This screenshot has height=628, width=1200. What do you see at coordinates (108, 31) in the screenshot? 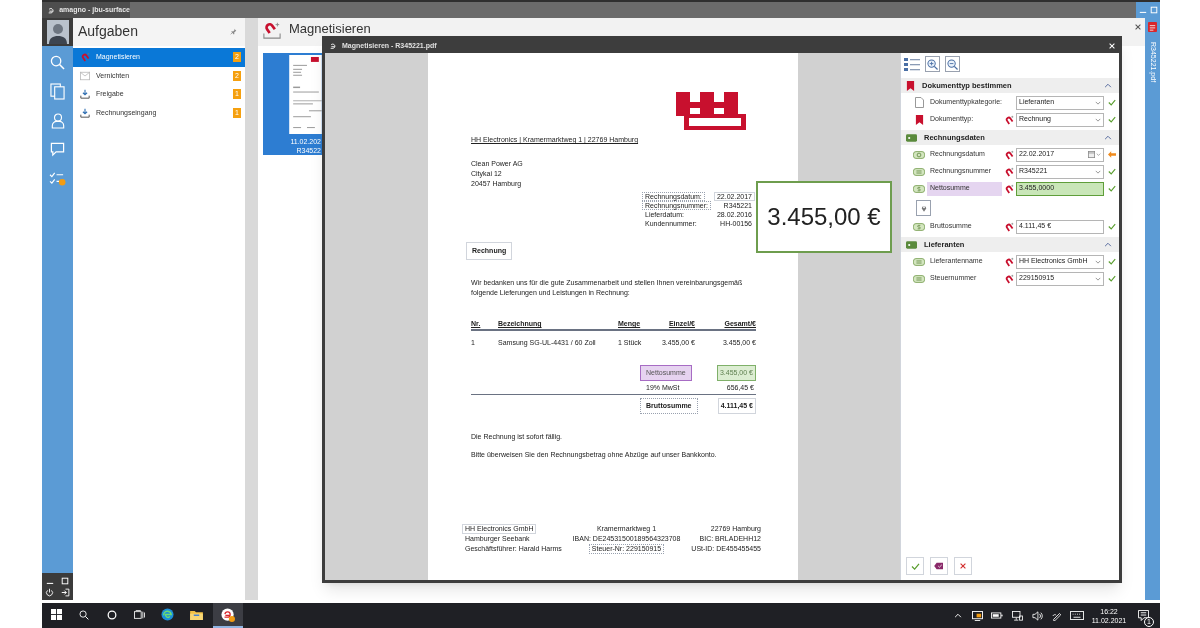
I see `panel-title: Aufgaben` at bounding box center [108, 31].